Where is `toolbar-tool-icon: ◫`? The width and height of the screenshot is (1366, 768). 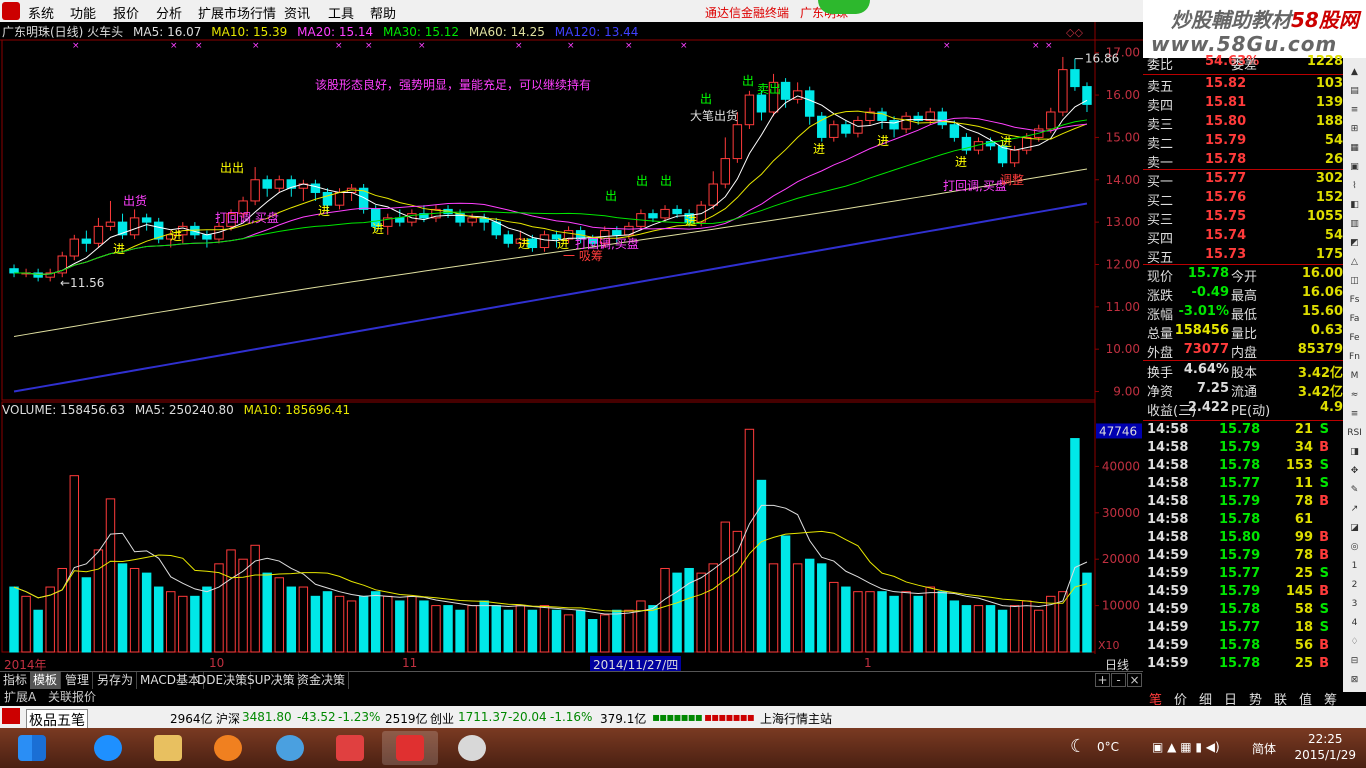
toolbar-tool-icon: ◫ is located at coordinates (1354, 281).